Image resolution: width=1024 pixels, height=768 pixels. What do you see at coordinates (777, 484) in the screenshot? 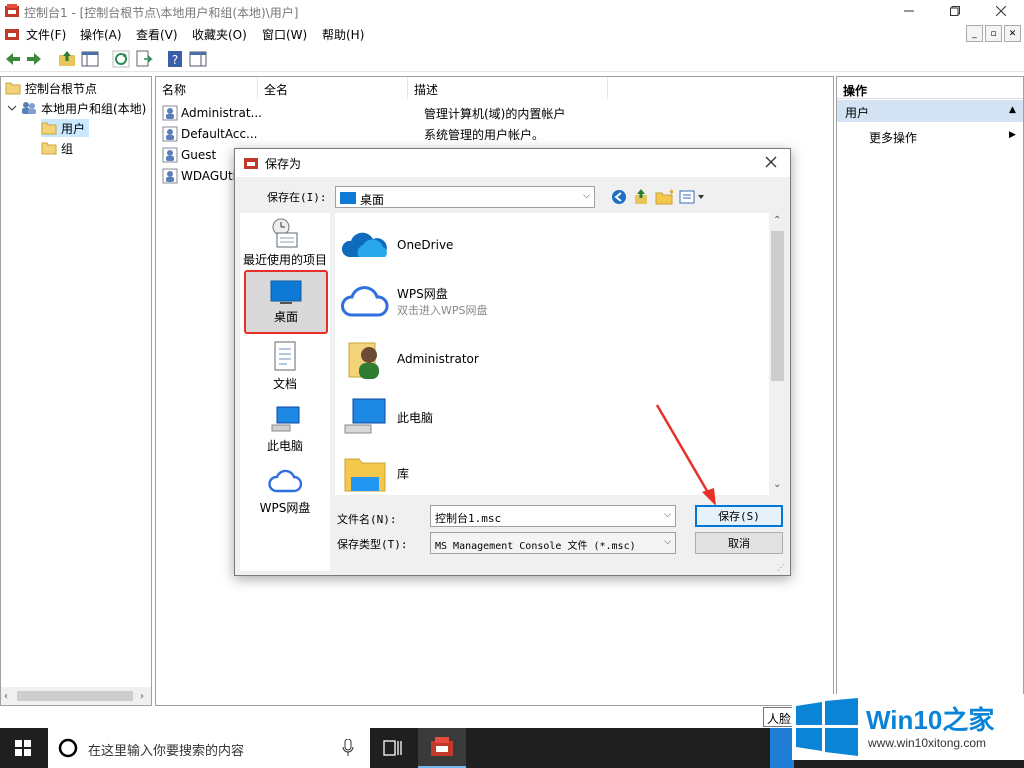
I see `scroll-down-icon: ⌄` at bounding box center [777, 484].